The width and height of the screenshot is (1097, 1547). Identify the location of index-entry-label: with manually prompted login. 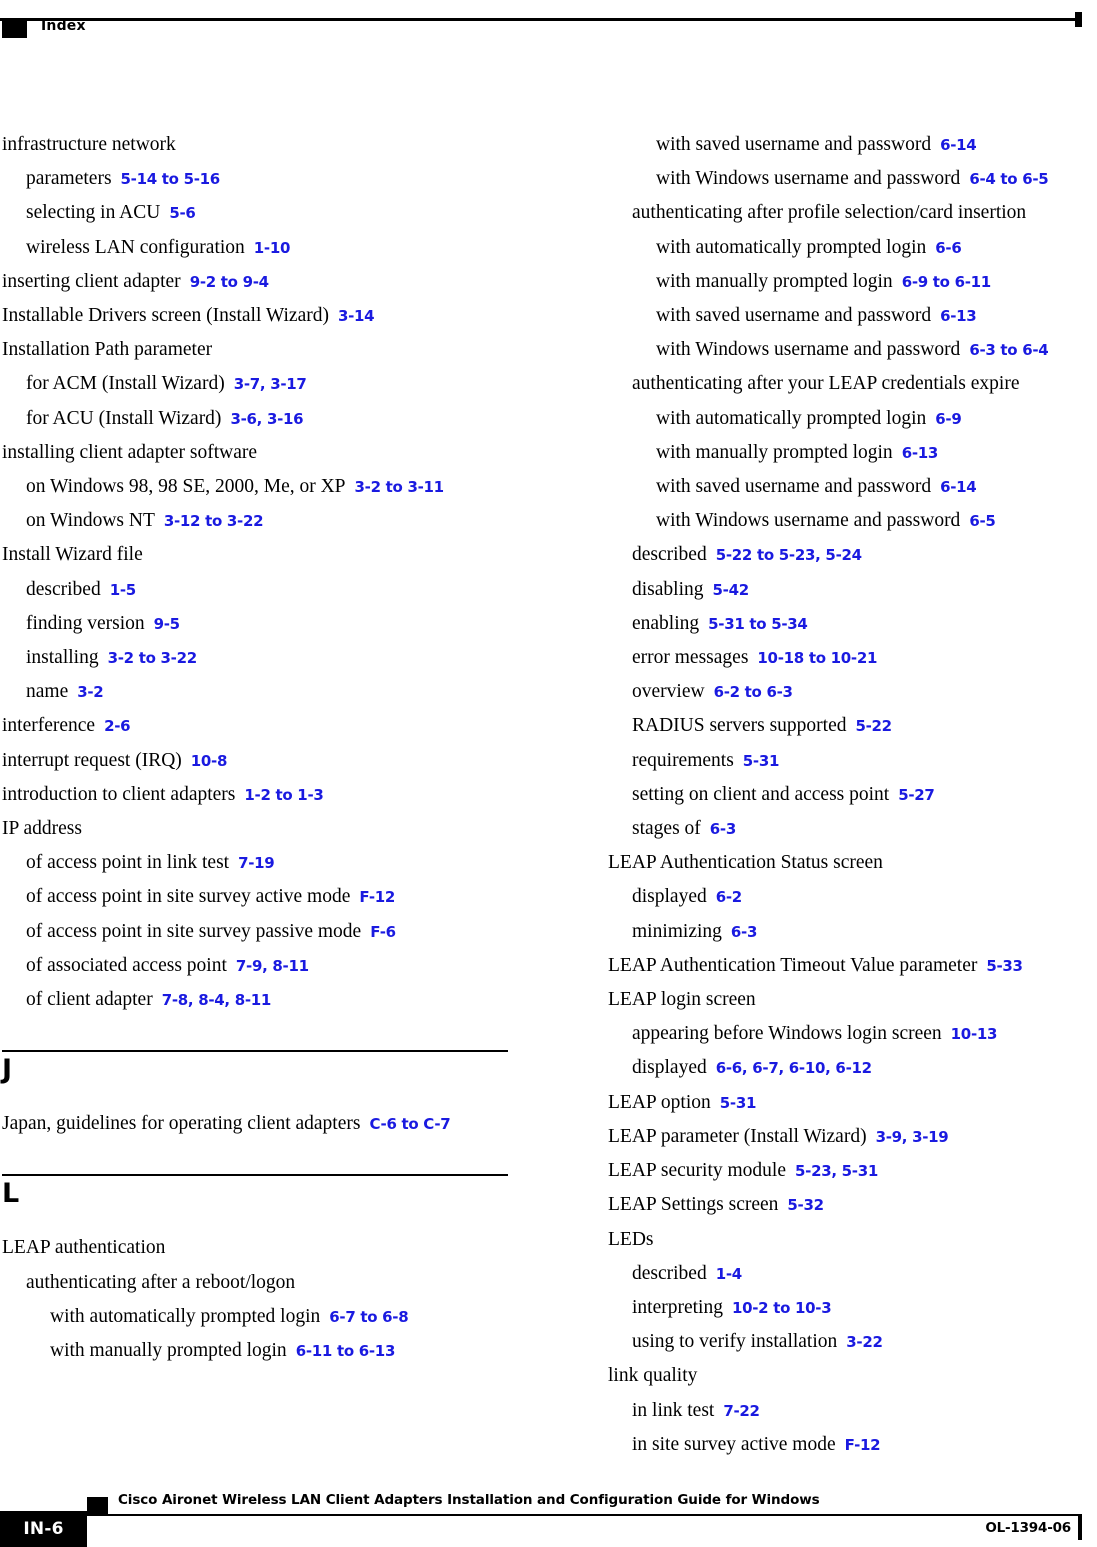
(168, 1351).